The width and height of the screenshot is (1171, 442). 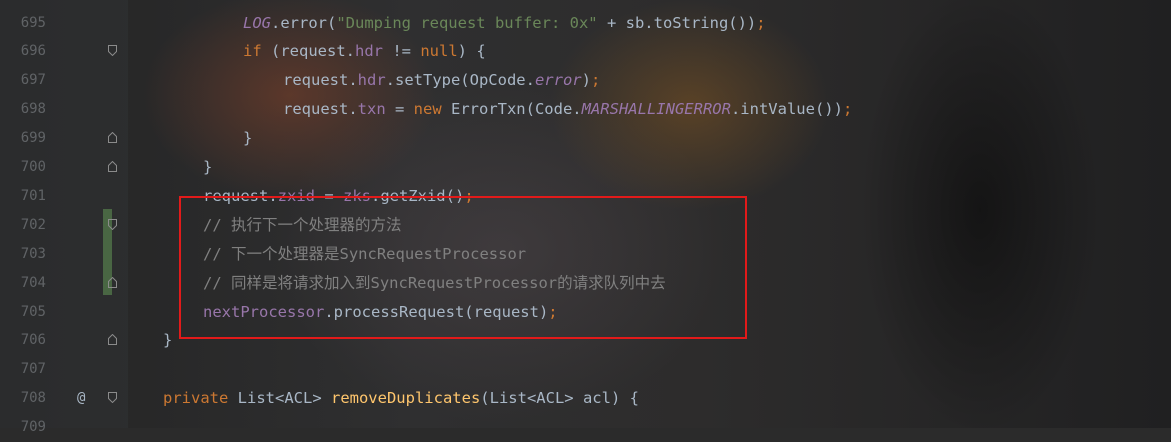 What do you see at coordinates (23, 196) in the screenshot?
I see `line-number: 701` at bounding box center [23, 196].